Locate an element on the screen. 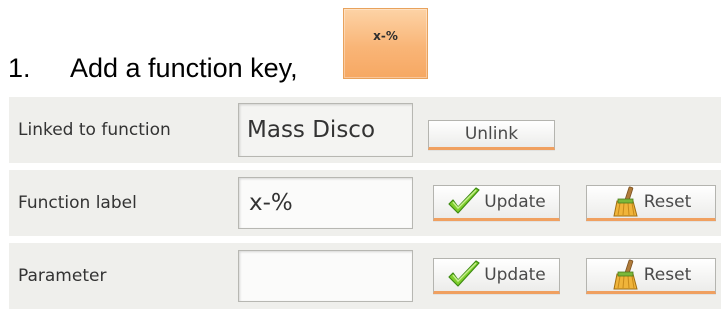 The width and height of the screenshot is (721, 310). parameter-update-button: Update is located at coordinates (496, 276).